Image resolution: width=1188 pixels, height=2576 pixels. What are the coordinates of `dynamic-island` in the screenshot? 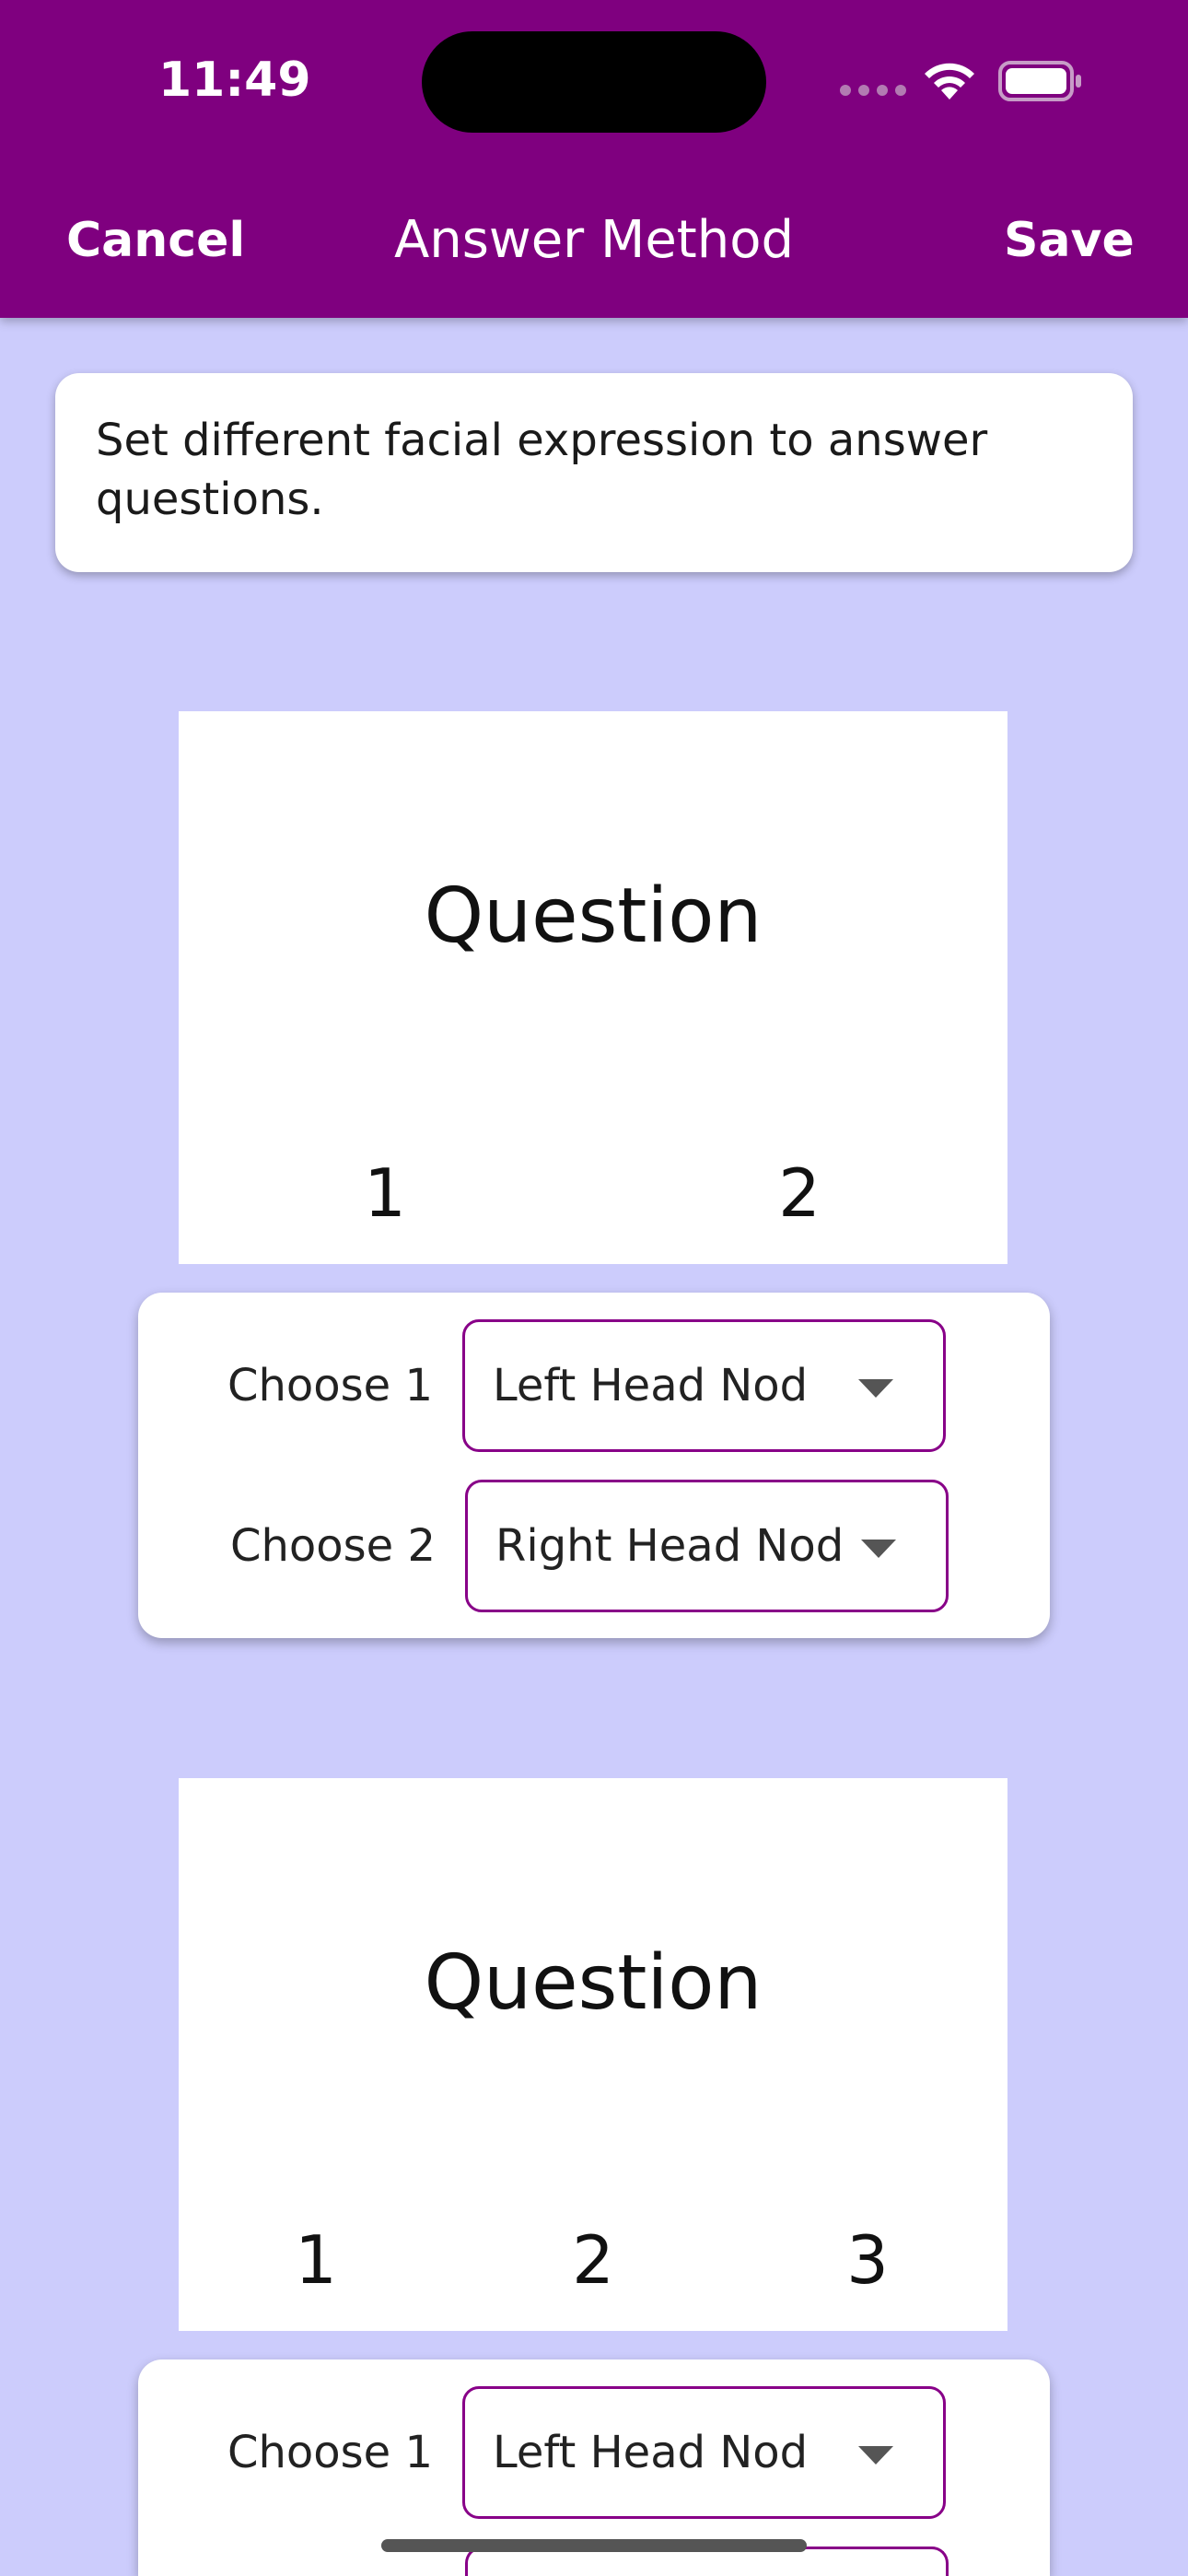 It's located at (594, 82).